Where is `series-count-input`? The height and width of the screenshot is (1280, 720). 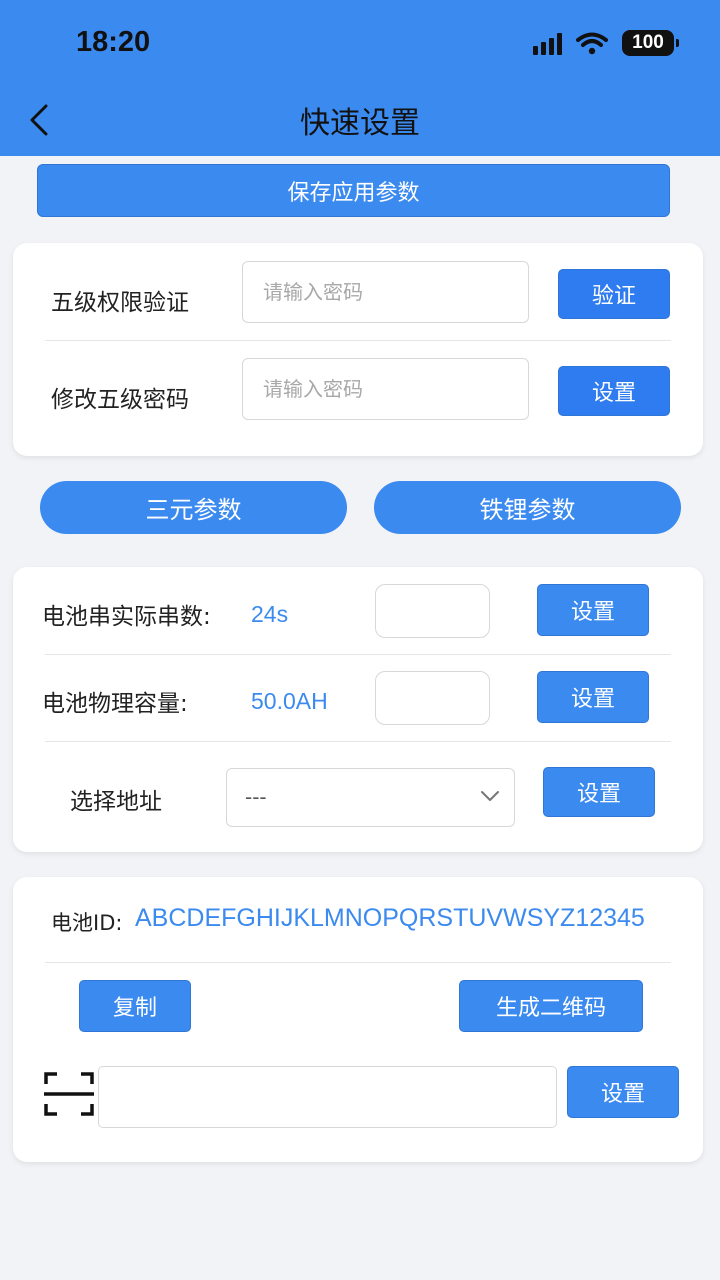
series-count-input is located at coordinates (432, 611).